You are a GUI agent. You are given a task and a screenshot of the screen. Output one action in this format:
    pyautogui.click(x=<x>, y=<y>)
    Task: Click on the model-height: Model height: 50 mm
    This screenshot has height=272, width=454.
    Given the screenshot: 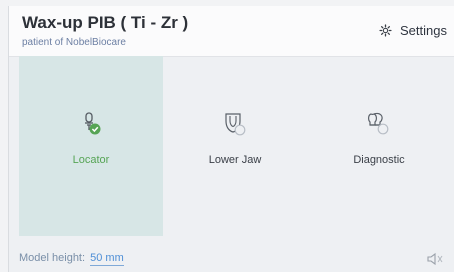 What is the action you would take?
    pyautogui.click(x=71, y=259)
    